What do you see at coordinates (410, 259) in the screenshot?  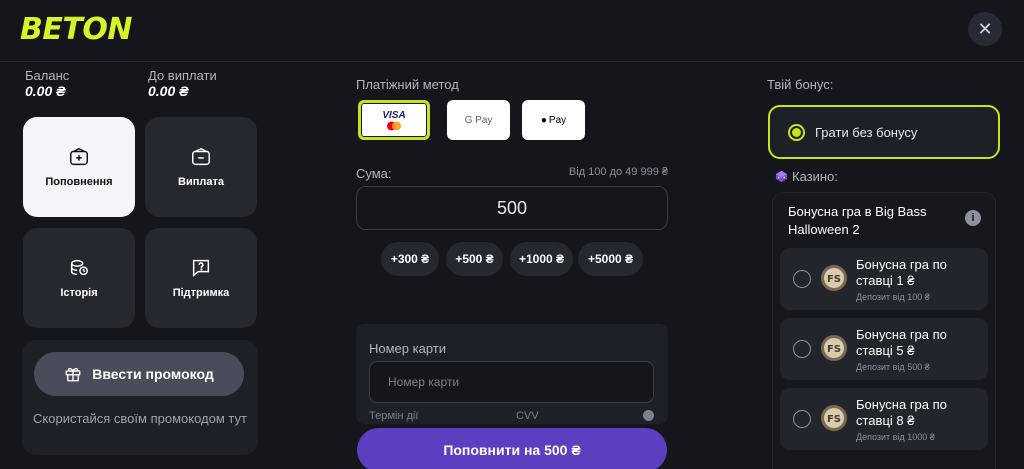 I see `chip-plus-300: +300 ₴` at bounding box center [410, 259].